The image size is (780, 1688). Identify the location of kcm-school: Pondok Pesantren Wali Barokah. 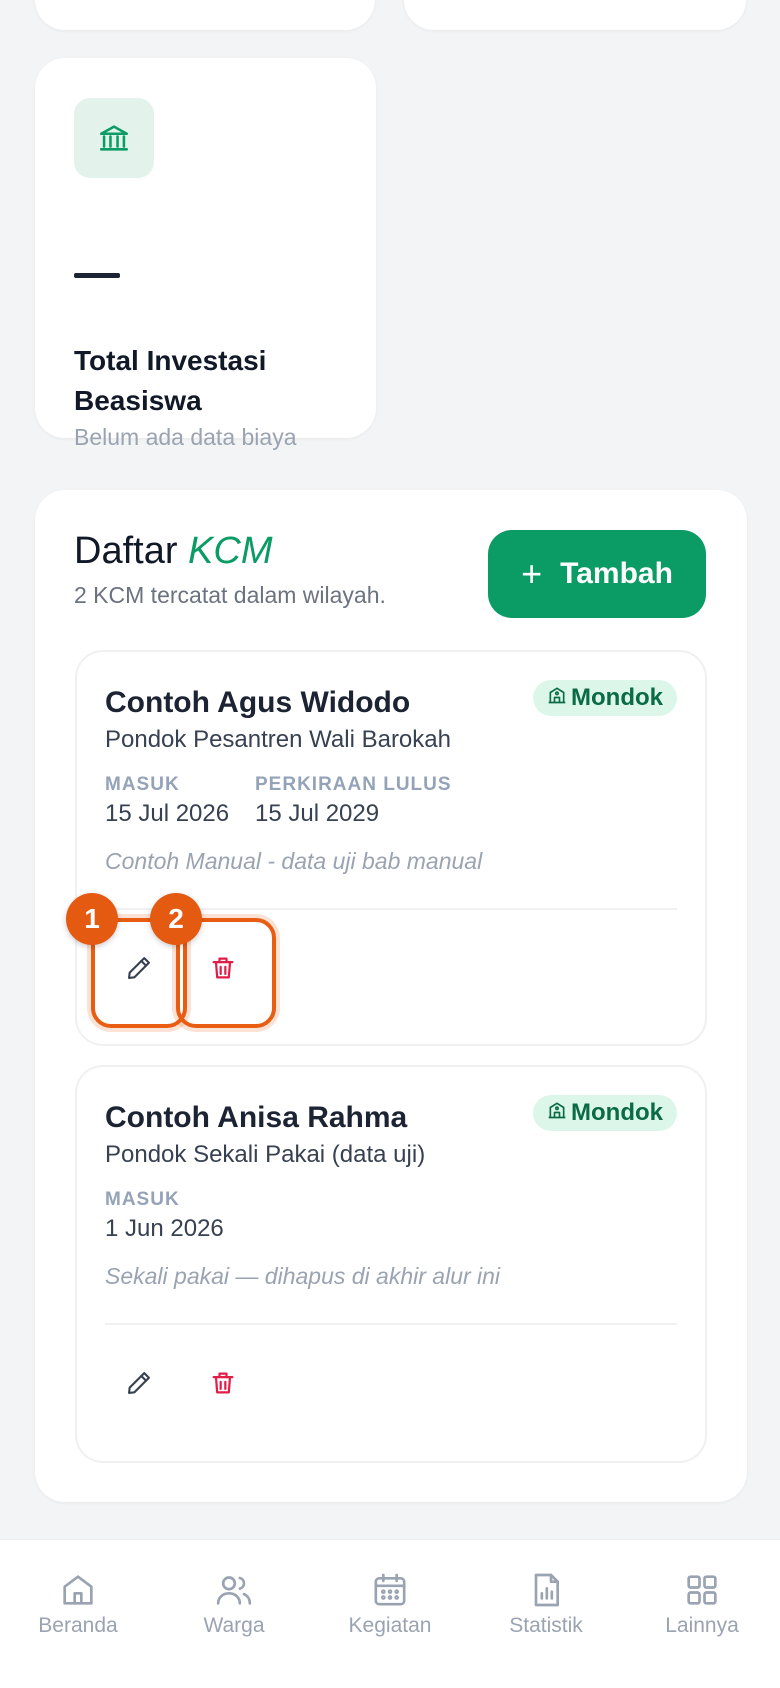
(278, 739).